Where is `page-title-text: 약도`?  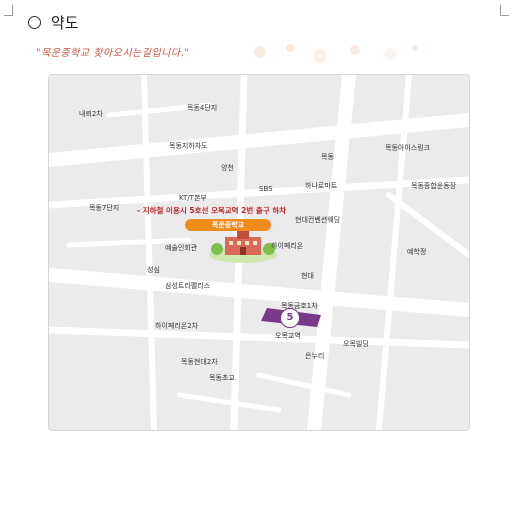 page-title-text: 약도 is located at coordinates (65, 23).